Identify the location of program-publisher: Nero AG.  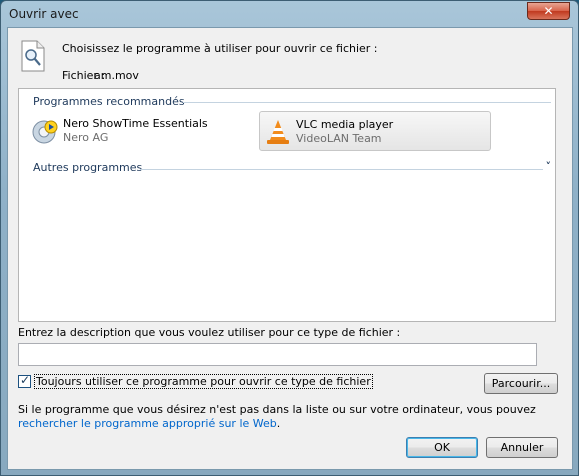
(86, 137).